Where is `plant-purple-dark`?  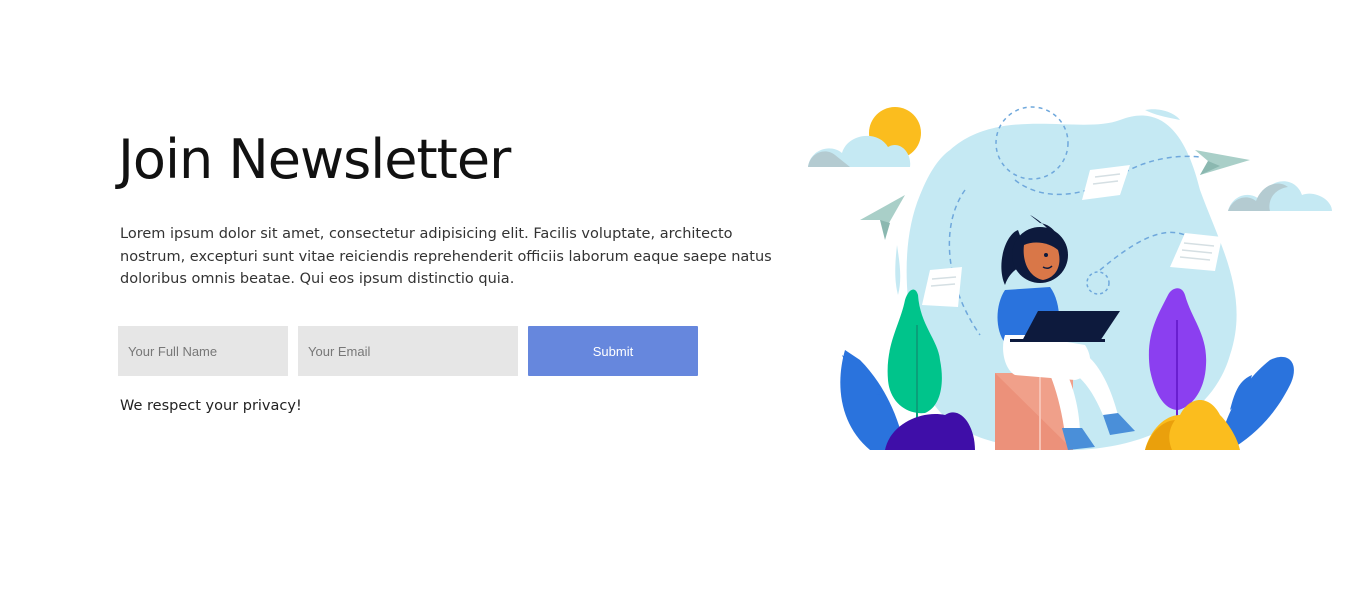 plant-purple-dark is located at coordinates (930, 431).